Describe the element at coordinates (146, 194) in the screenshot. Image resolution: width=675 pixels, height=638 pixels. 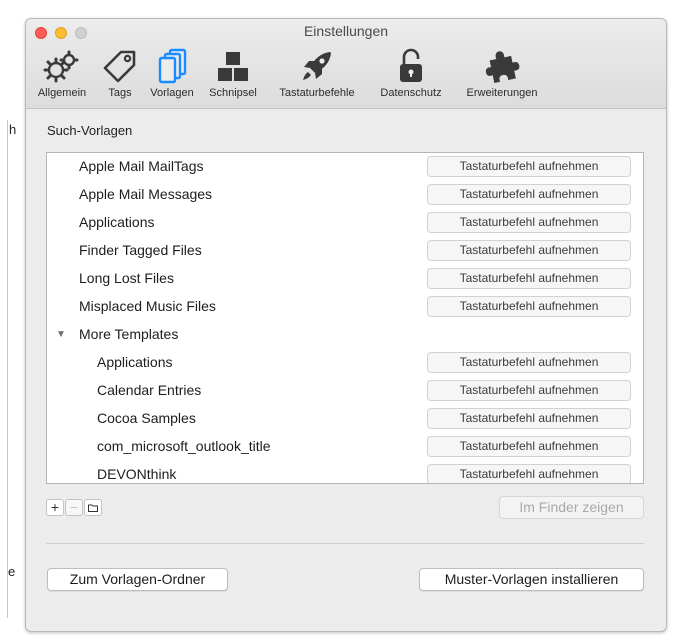
I see `template-name: Apple Mail Messages` at that location.